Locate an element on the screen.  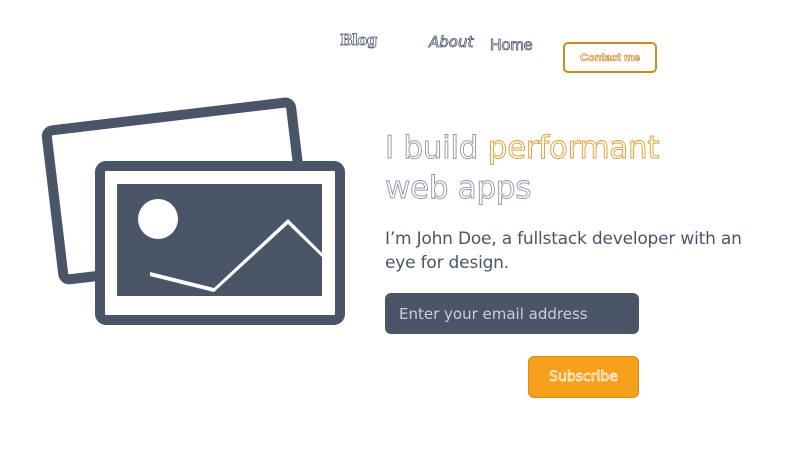
sun-shape is located at coordinates (158, 219).